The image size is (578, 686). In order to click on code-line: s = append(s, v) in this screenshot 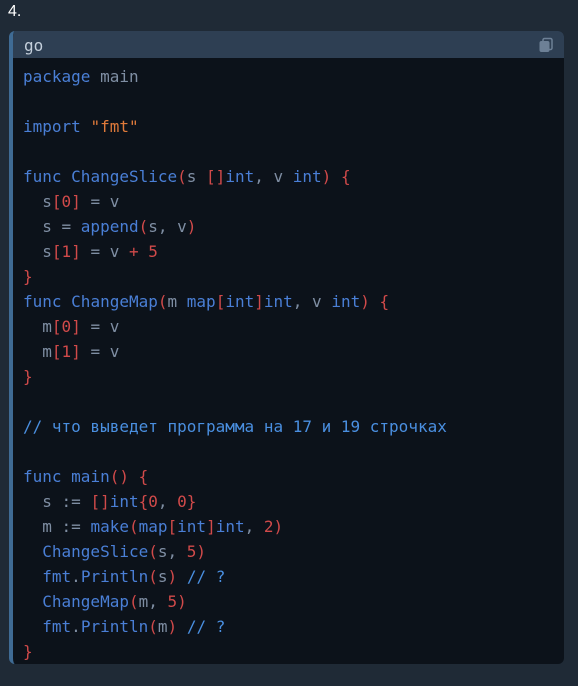, I will do `click(293, 226)`.